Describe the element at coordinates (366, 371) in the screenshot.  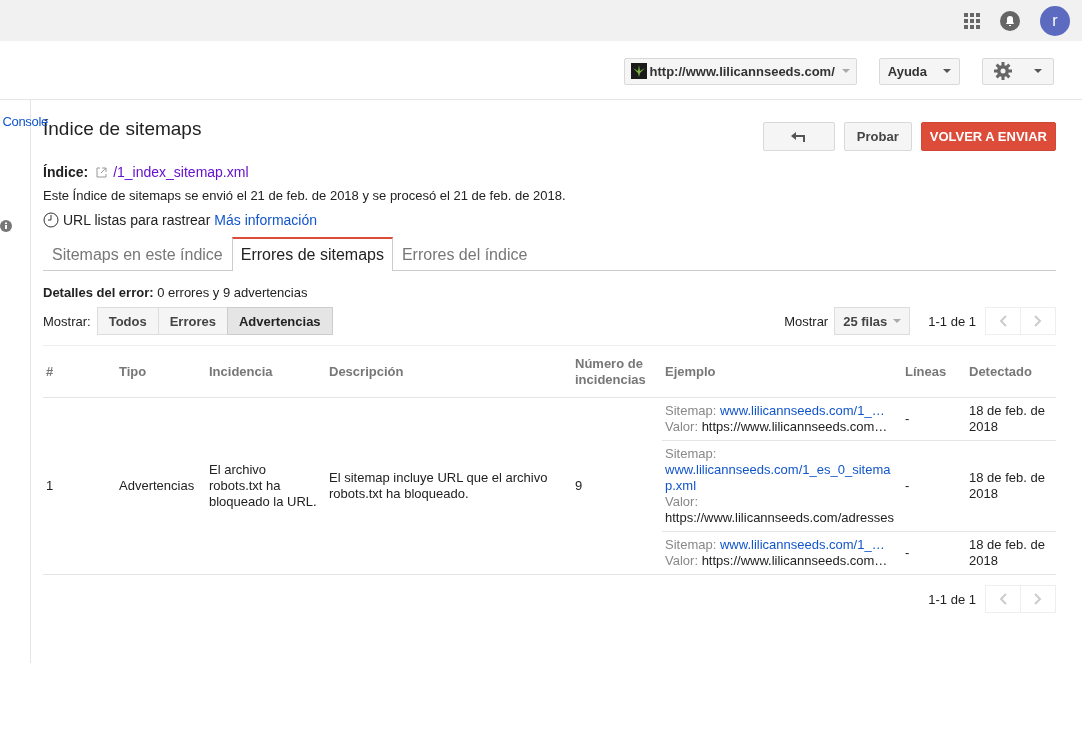
I see `column-header: Descripción` at that location.